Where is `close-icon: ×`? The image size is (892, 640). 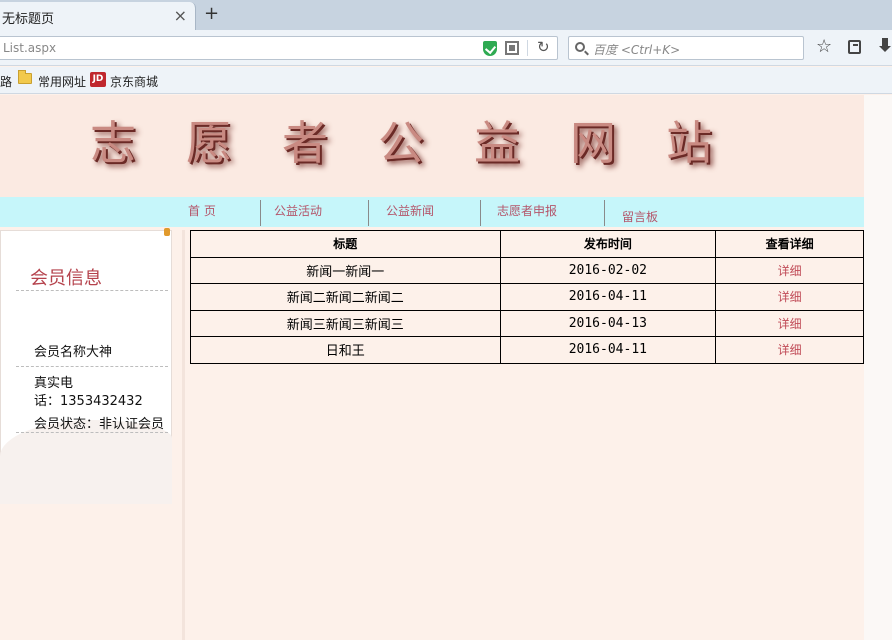
close-icon: × is located at coordinates (180, 15).